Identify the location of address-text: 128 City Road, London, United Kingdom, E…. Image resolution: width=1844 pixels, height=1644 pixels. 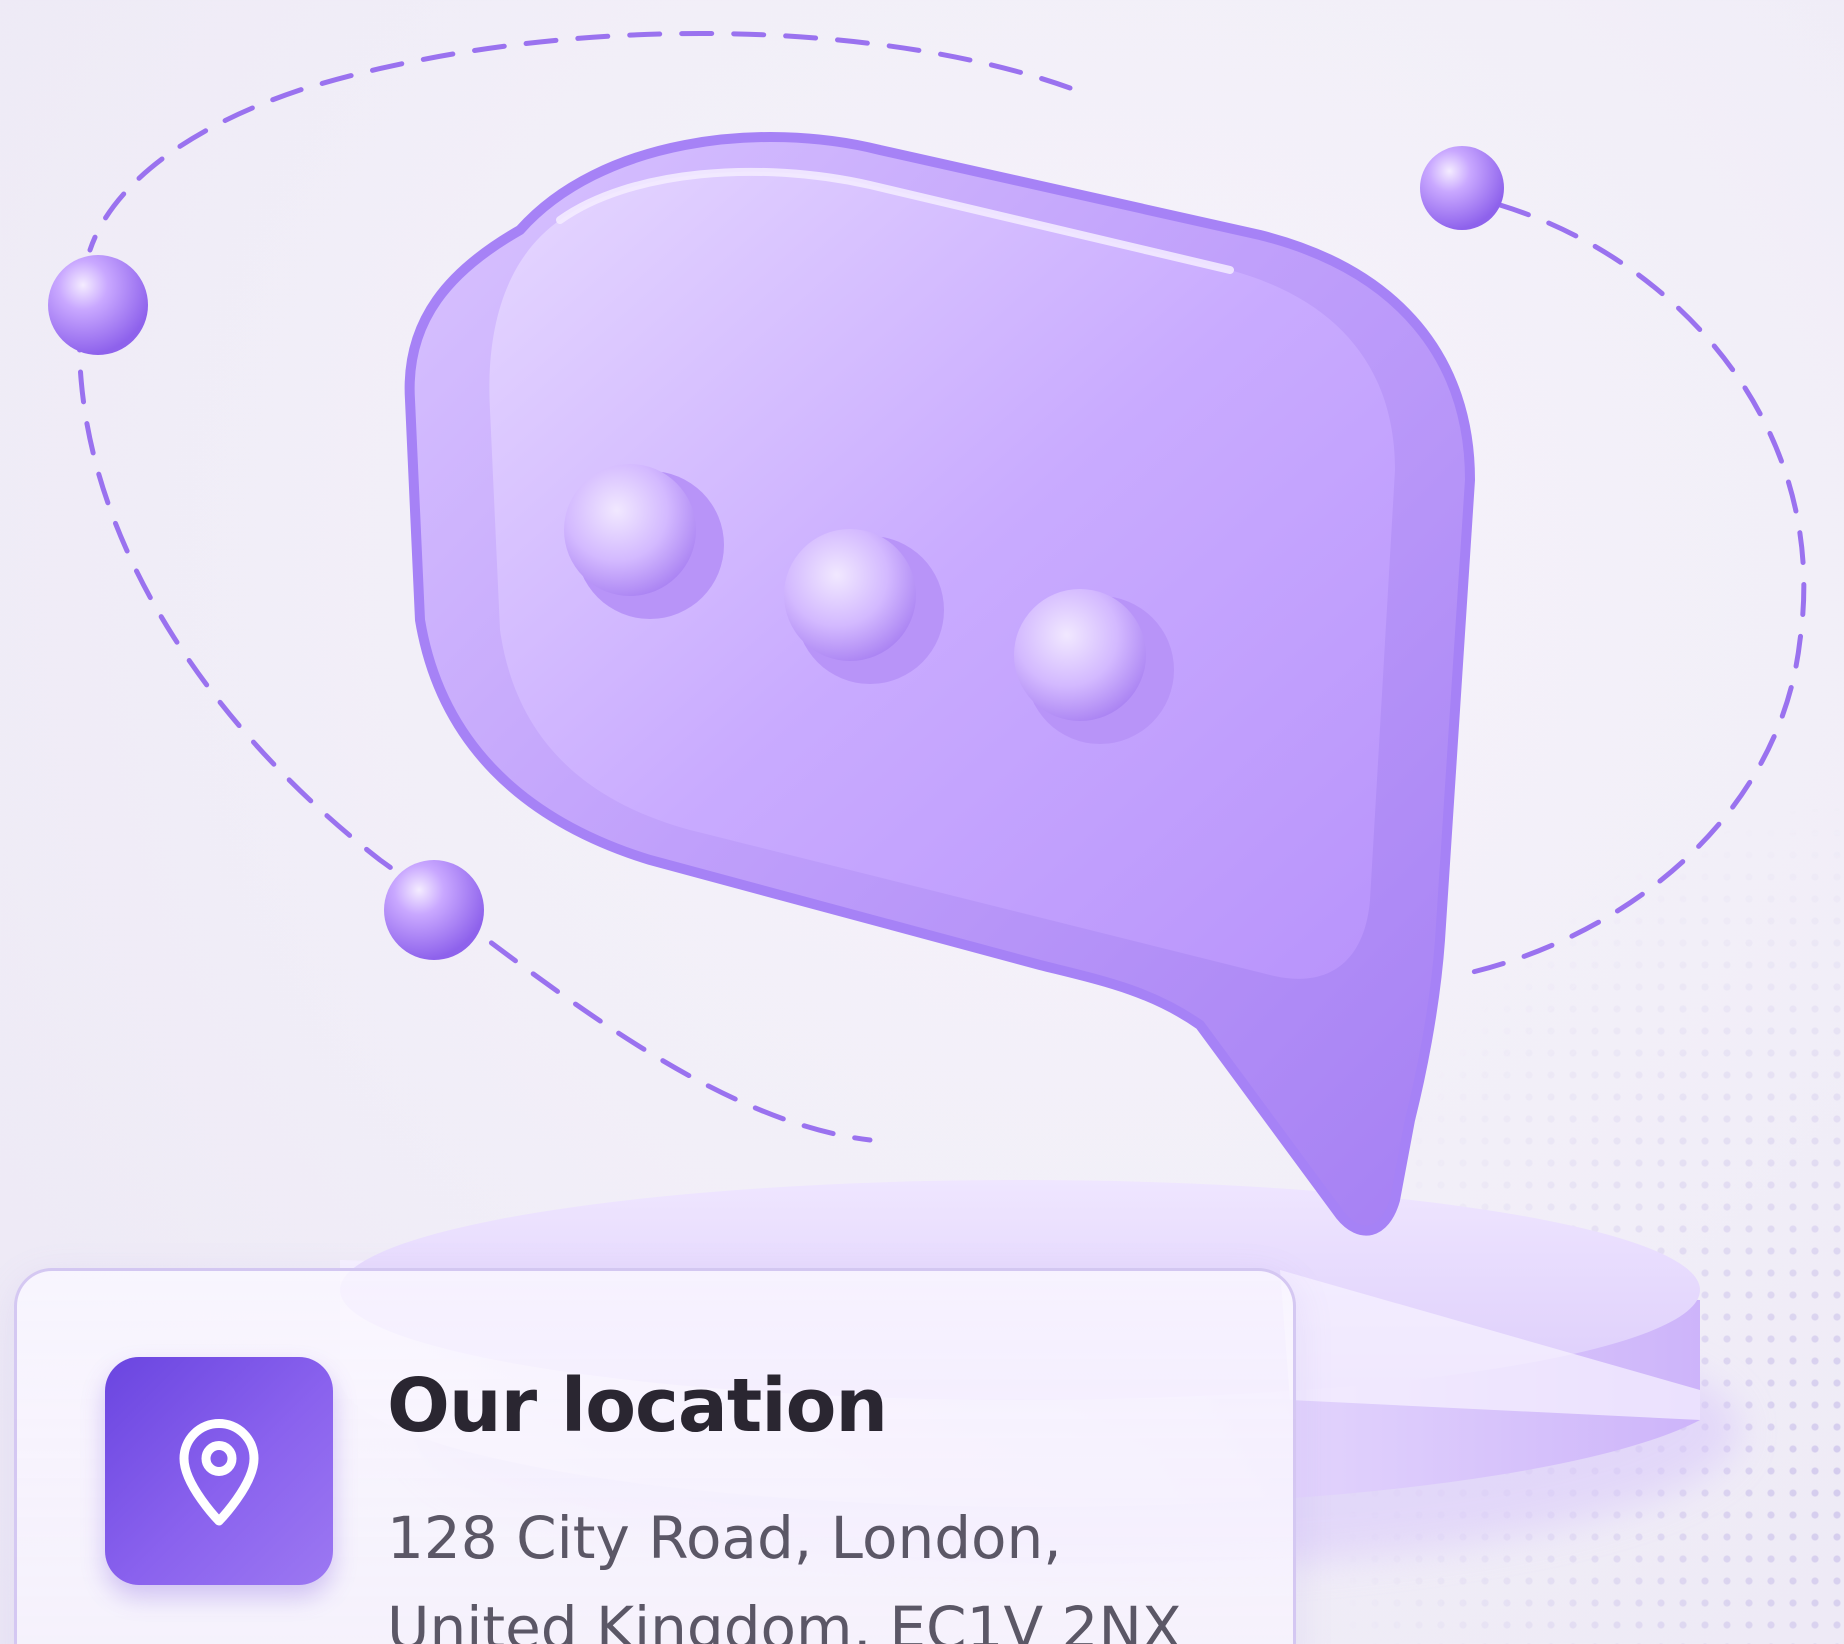
(837, 1568).